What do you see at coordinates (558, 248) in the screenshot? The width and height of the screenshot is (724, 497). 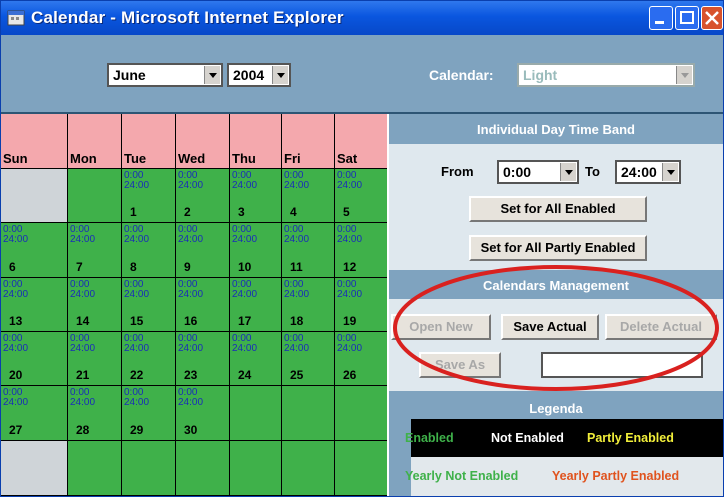 I see `set-all-partly-enabled-button: Set for All Partly Enabled` at bounding box center [558, 248].